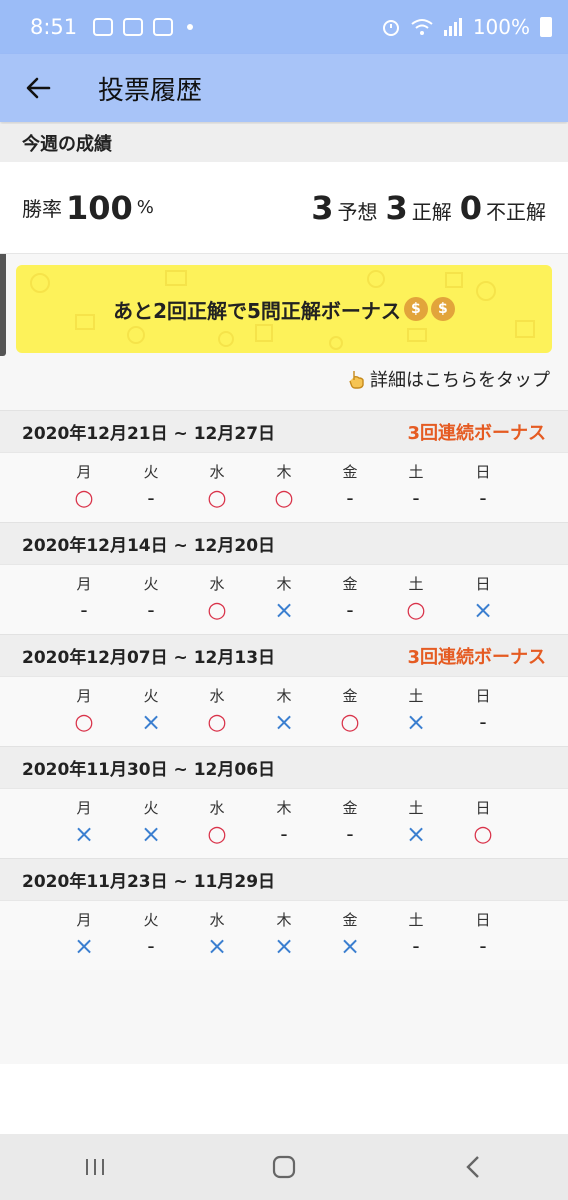  Describe the element at coordinates (151, 488) in the screenshot. I see `day-result-cell: 火-` at that location.